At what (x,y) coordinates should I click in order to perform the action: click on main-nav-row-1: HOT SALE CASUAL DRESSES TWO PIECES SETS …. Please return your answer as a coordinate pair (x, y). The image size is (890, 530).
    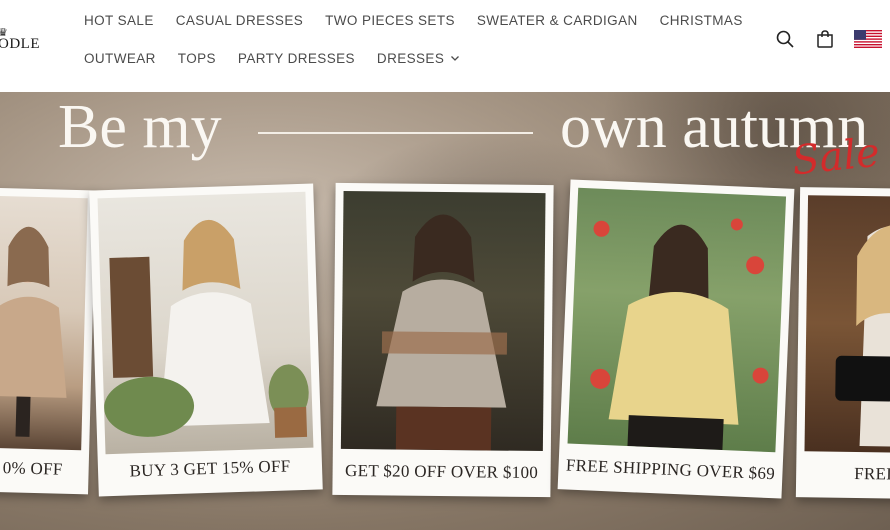
    Looking at the image, I should click on (424, 20).